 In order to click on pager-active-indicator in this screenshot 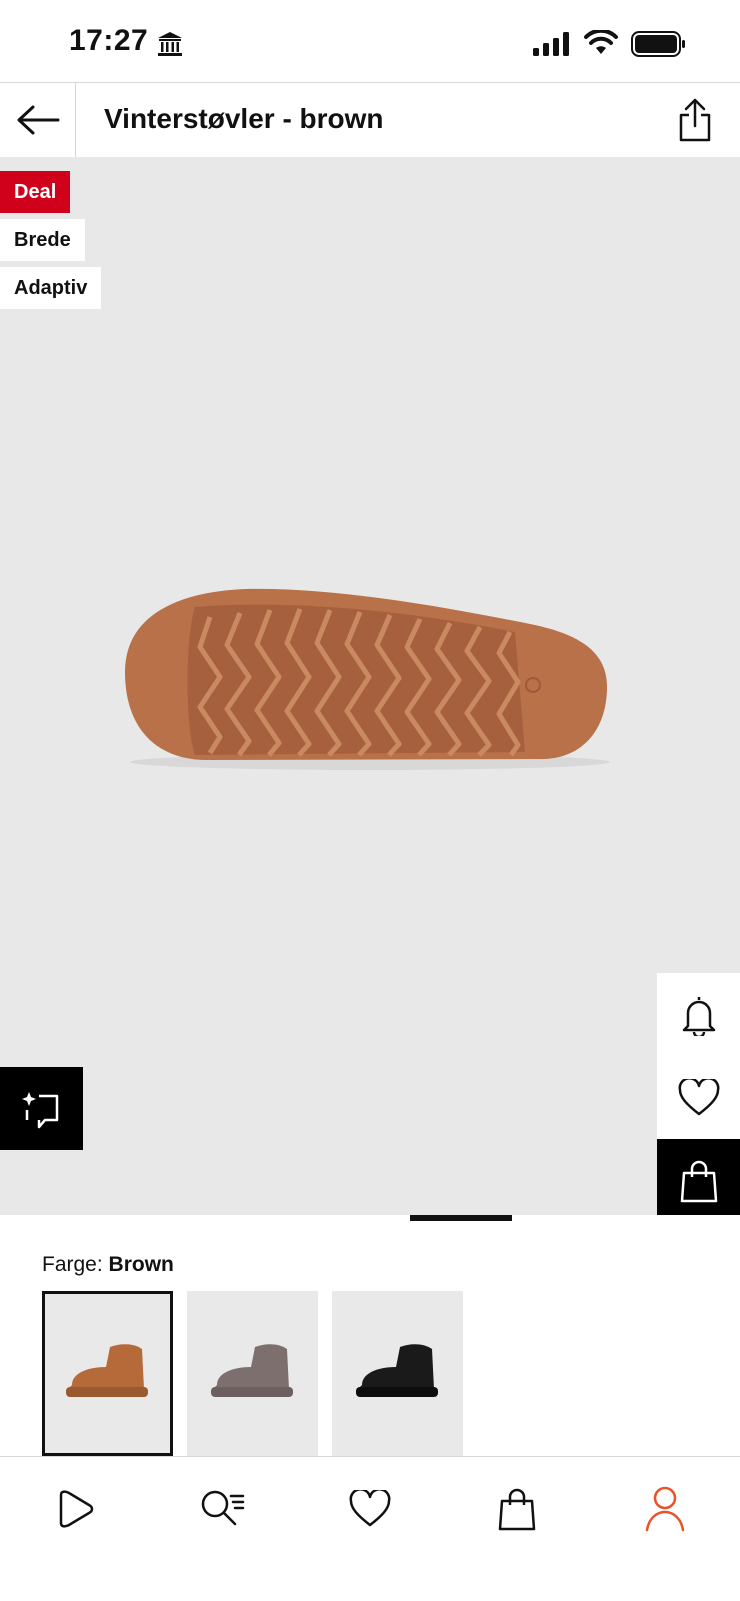, I will do `click(461, 1218)`.